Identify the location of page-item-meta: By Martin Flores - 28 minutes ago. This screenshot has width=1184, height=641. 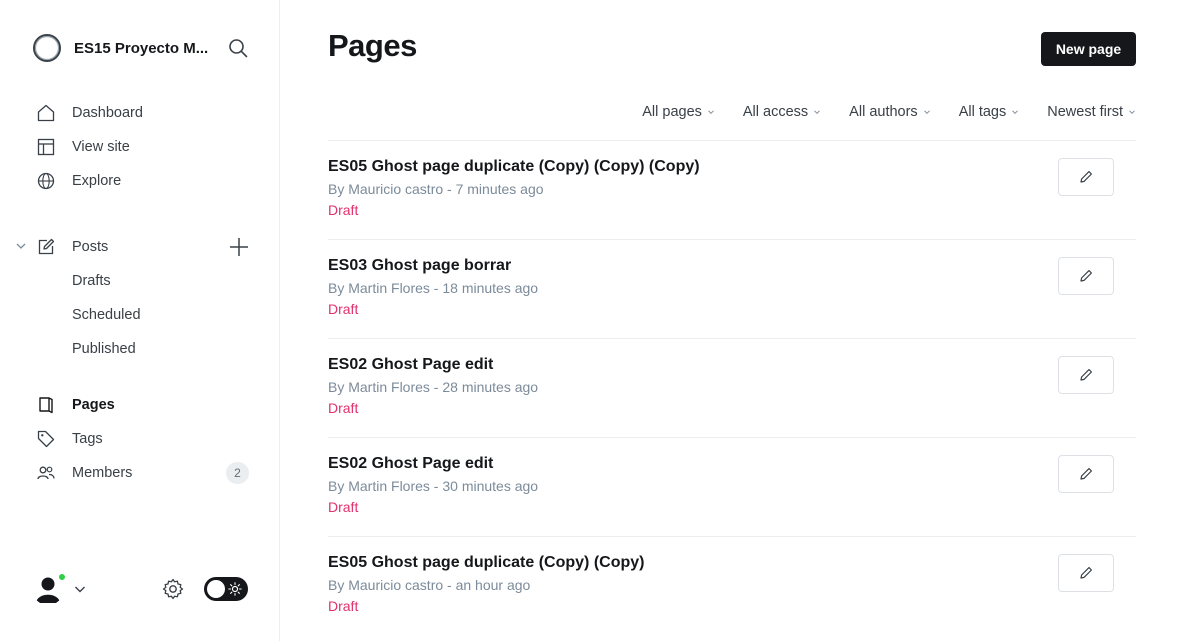
(433, 387).